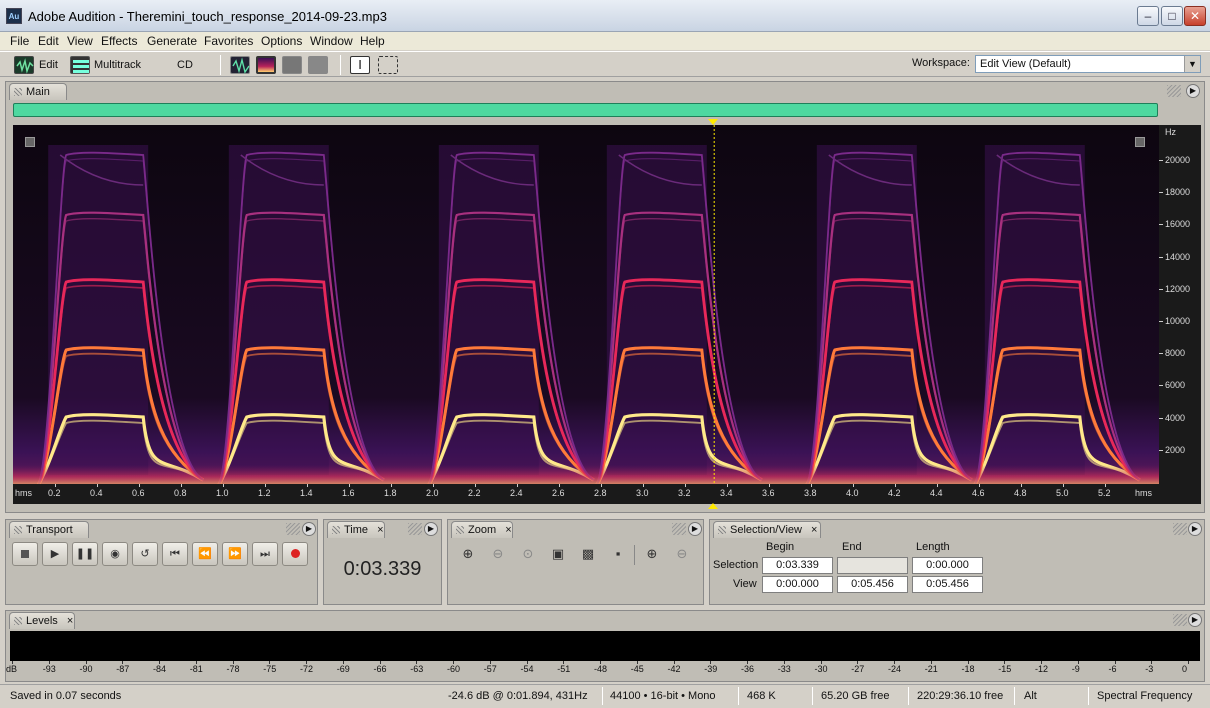 This screenshot has width=1210, height=708. Describe the element at coordinates (119, 41) in the screenshot. I see `menu-effects: Effects` at that location.